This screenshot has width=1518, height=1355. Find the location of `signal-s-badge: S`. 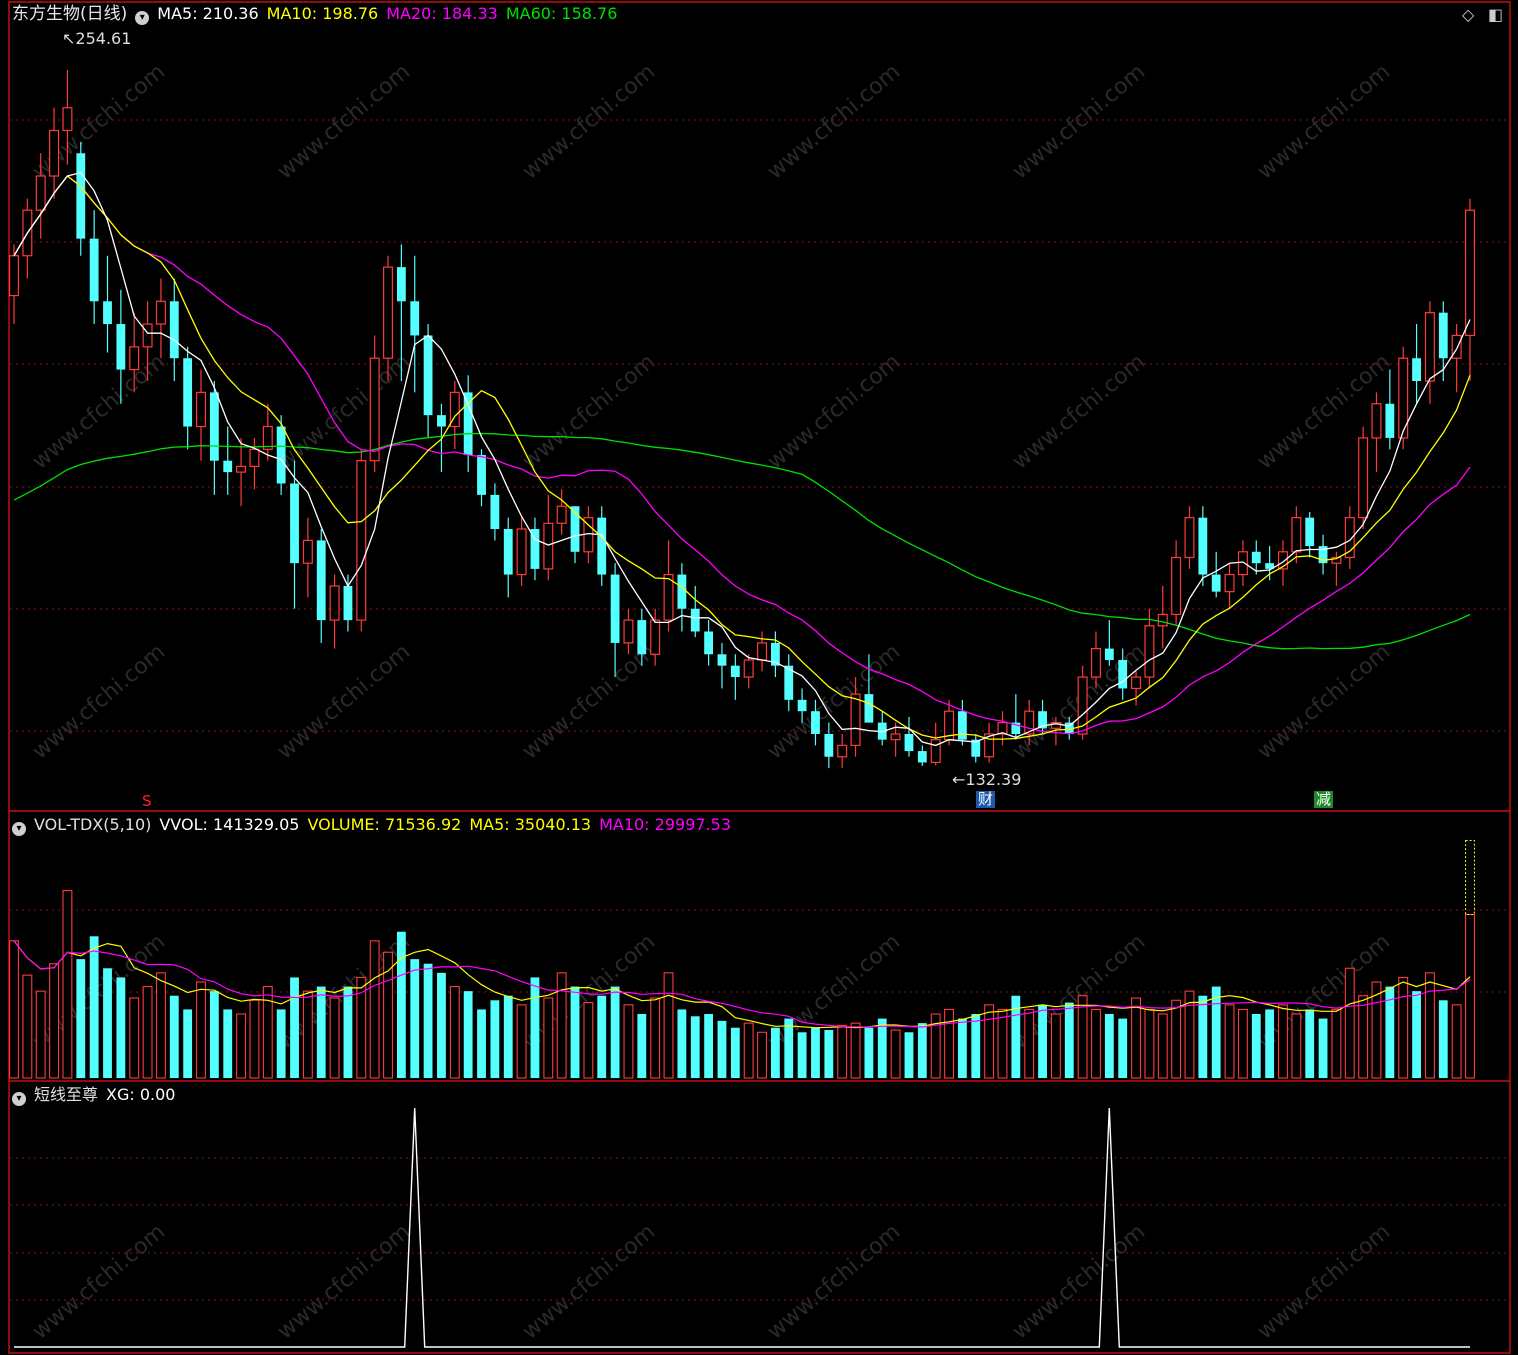

signal-s-badge: S is located at coordinates (147, 801).